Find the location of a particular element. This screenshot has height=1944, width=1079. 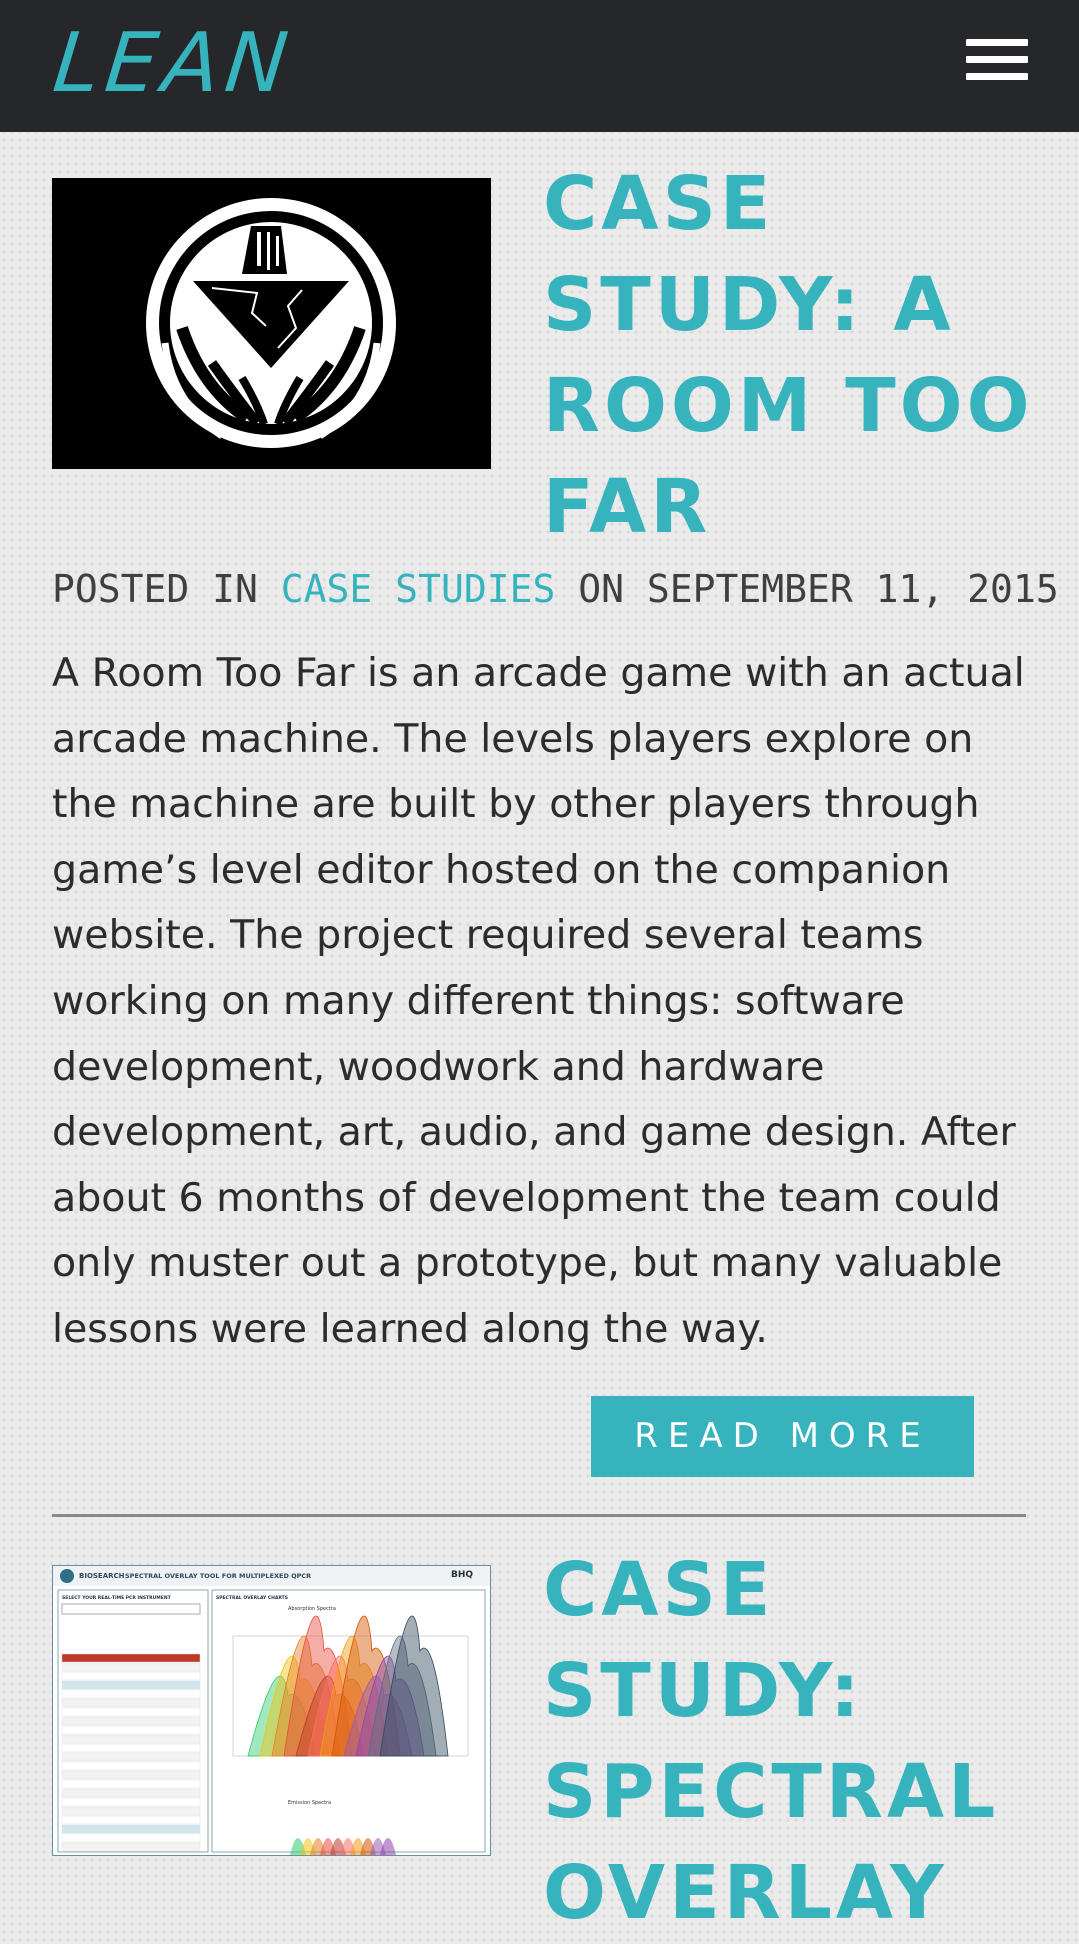

thumb-corner-logo: BHQ is located at coordinates (462, 1575).